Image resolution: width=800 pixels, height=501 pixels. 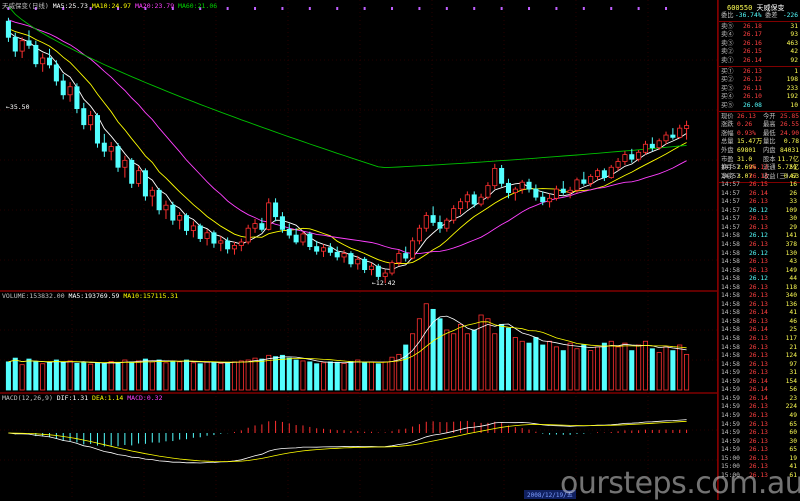 What do you see at coordinates (759, 177) in the screenshot?
I see `tick-row: 14:57 26.13 47` at bounding box center [759, 177].